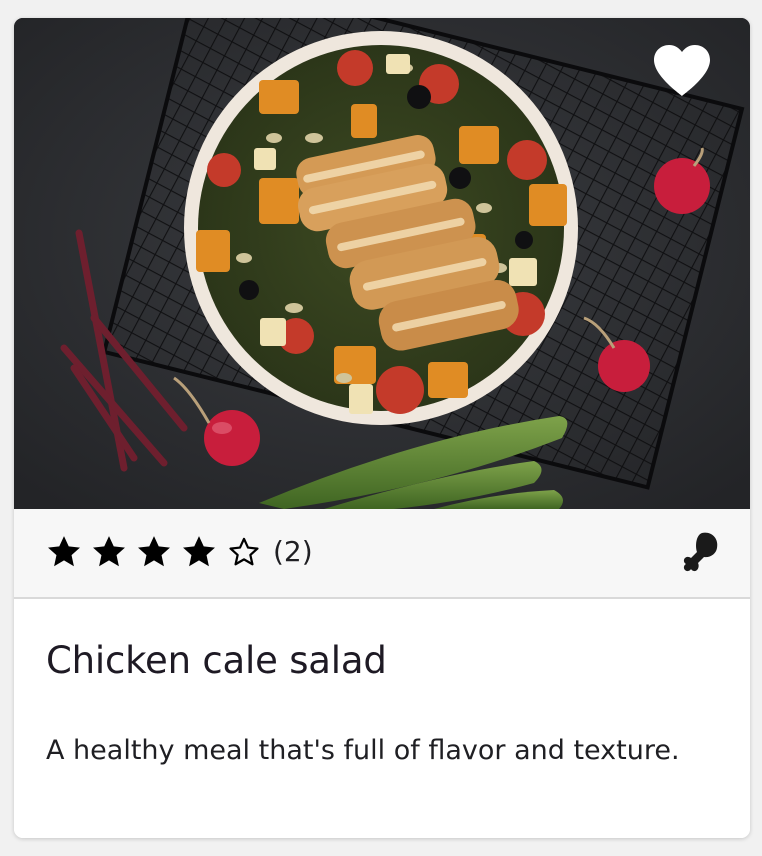 The width and height of the screenshot is (762, 856). Describe the element at coordinates (293, 551) in the screenshot. I see `rating-count: (2)` at that location.